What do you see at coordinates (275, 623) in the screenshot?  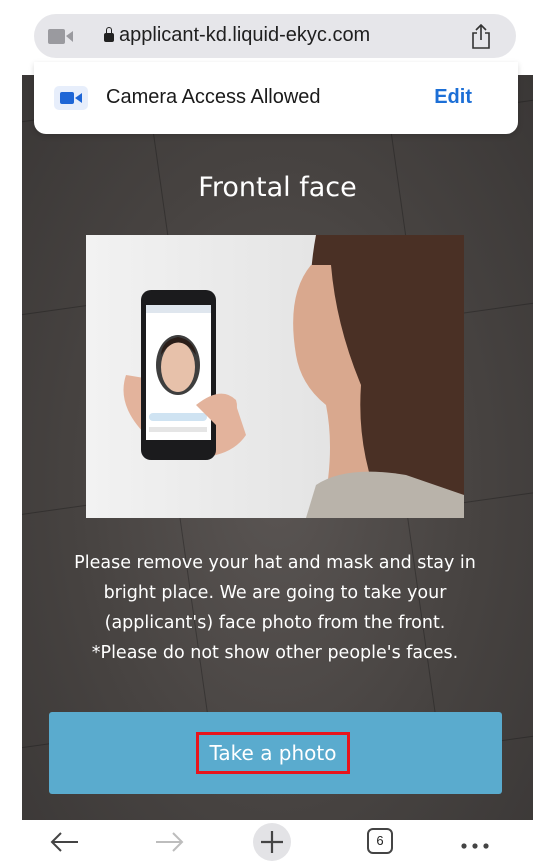 I see `instructions-line: (applicant's) face photo from the front.` at bounding box center [275, 623].